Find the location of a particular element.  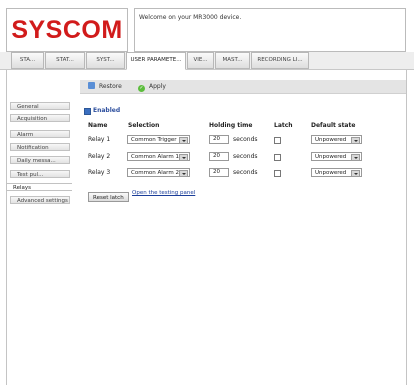

logo-box: SYSCOM is located at coordinates (67, 30).